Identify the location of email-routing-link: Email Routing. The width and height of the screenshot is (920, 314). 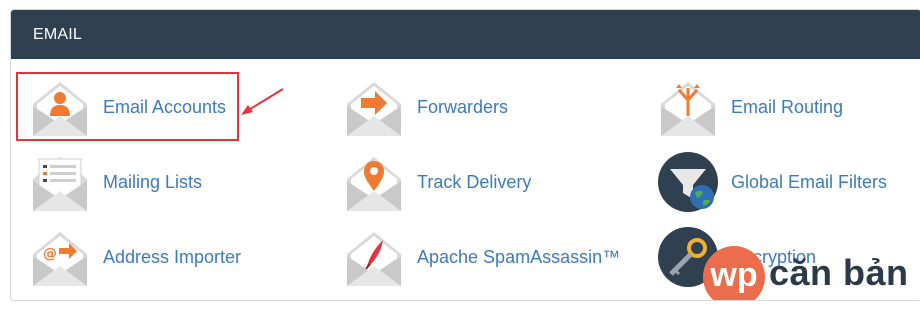
(750, 107).